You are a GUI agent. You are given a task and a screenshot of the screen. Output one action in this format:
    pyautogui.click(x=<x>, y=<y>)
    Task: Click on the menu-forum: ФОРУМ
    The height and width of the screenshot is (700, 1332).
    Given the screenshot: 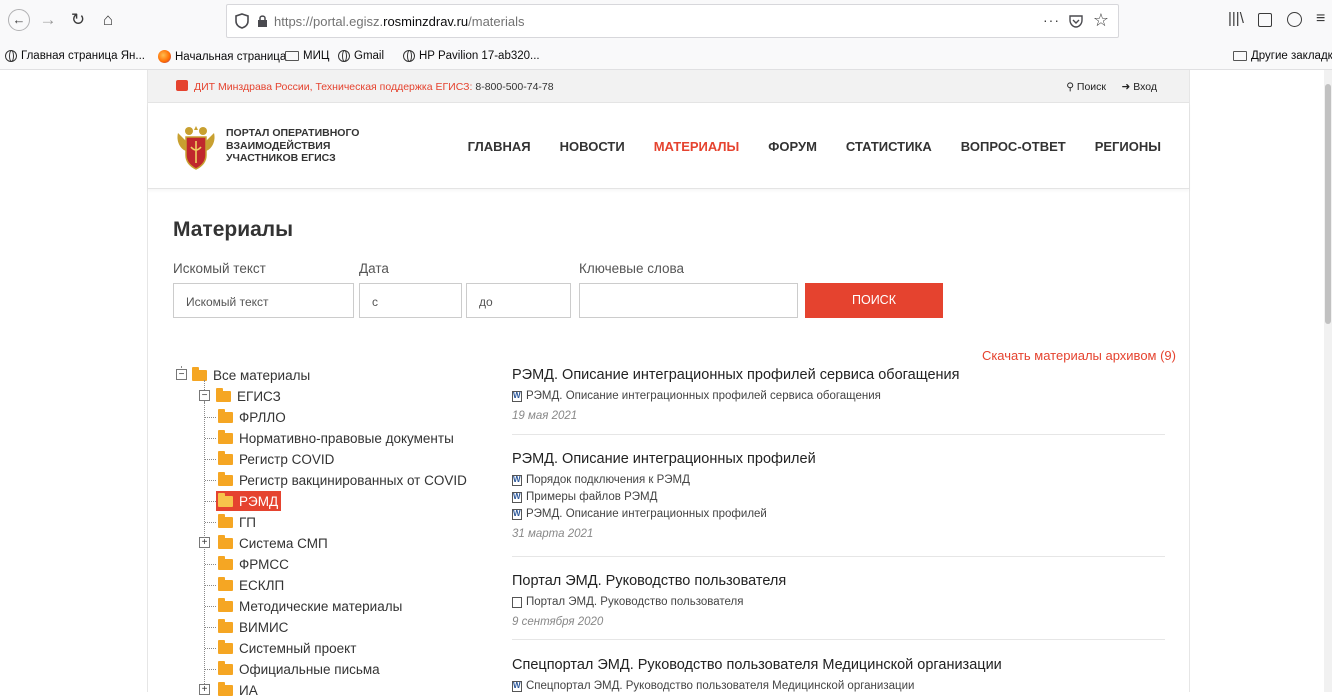 What is the action you would take?
    pyautogui.click(x=792, y=146)
    